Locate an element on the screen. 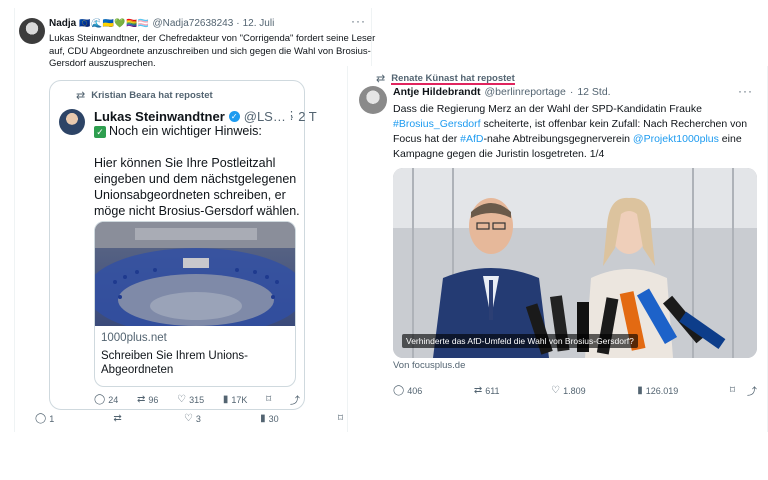 Image resolution: width=768 pixels, height=480 pixels. post-time: 12 Std. is located at coordinates (593, 92).